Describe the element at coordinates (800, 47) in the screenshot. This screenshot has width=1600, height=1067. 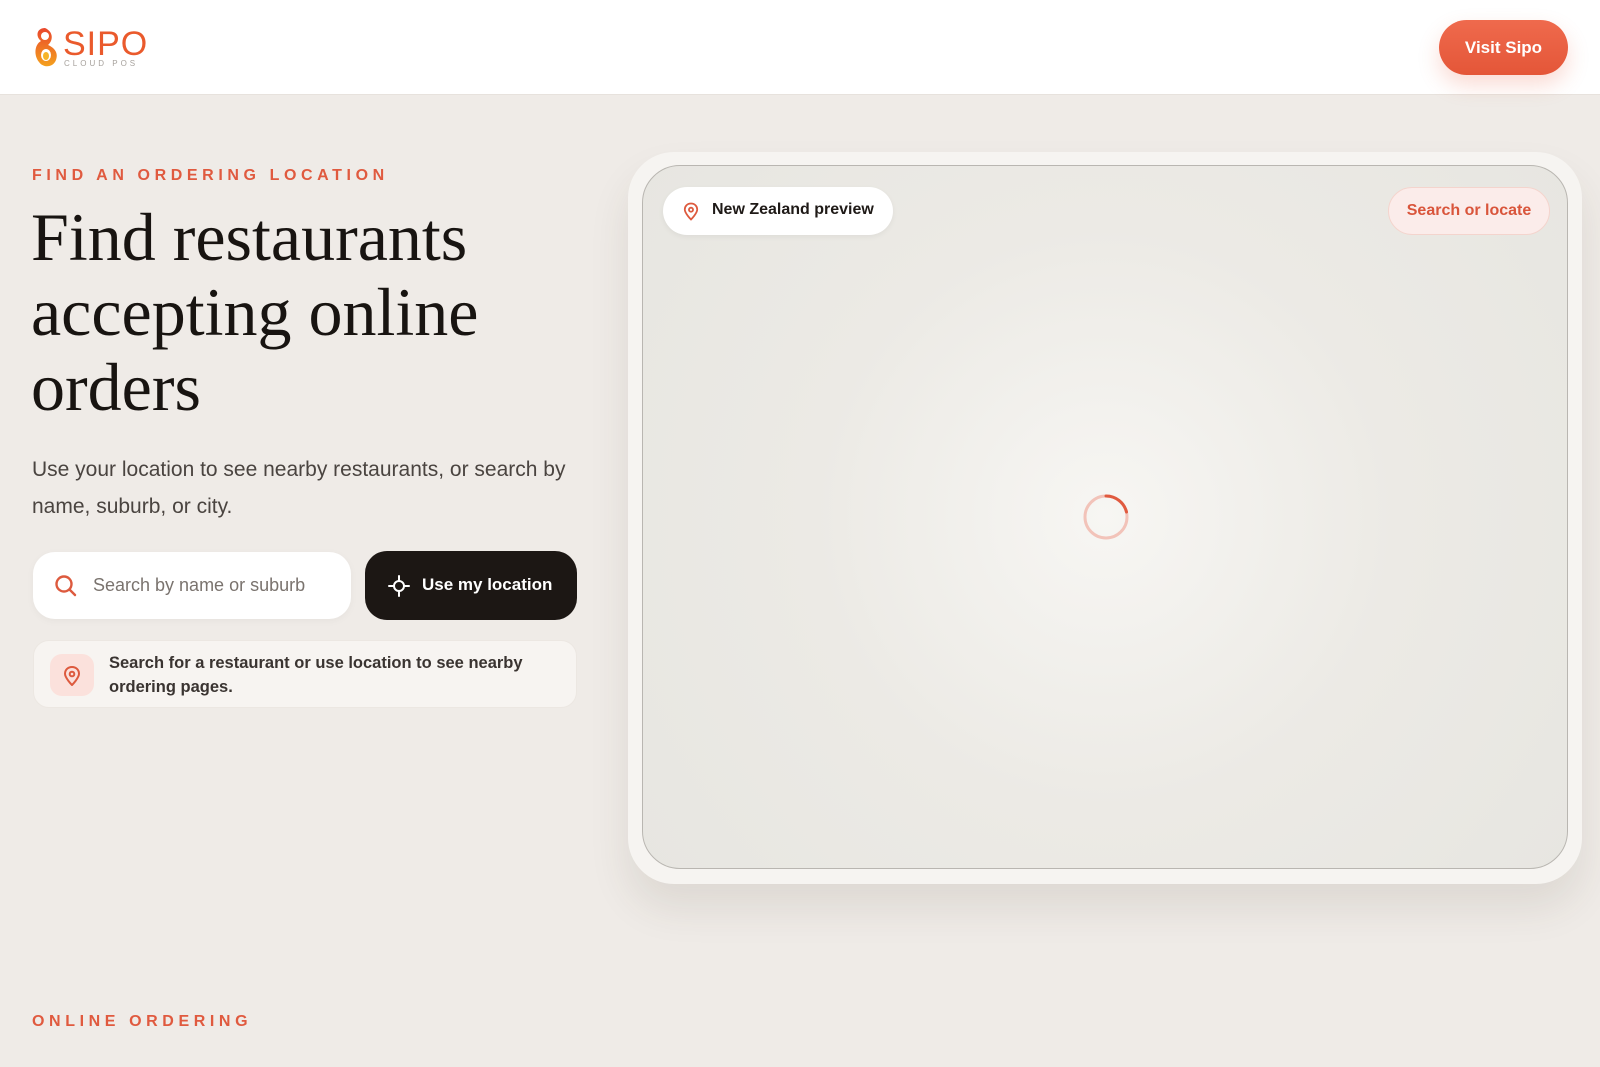
I see `site-header: SIPO CLOUD POS Visit Sipo` at that location.